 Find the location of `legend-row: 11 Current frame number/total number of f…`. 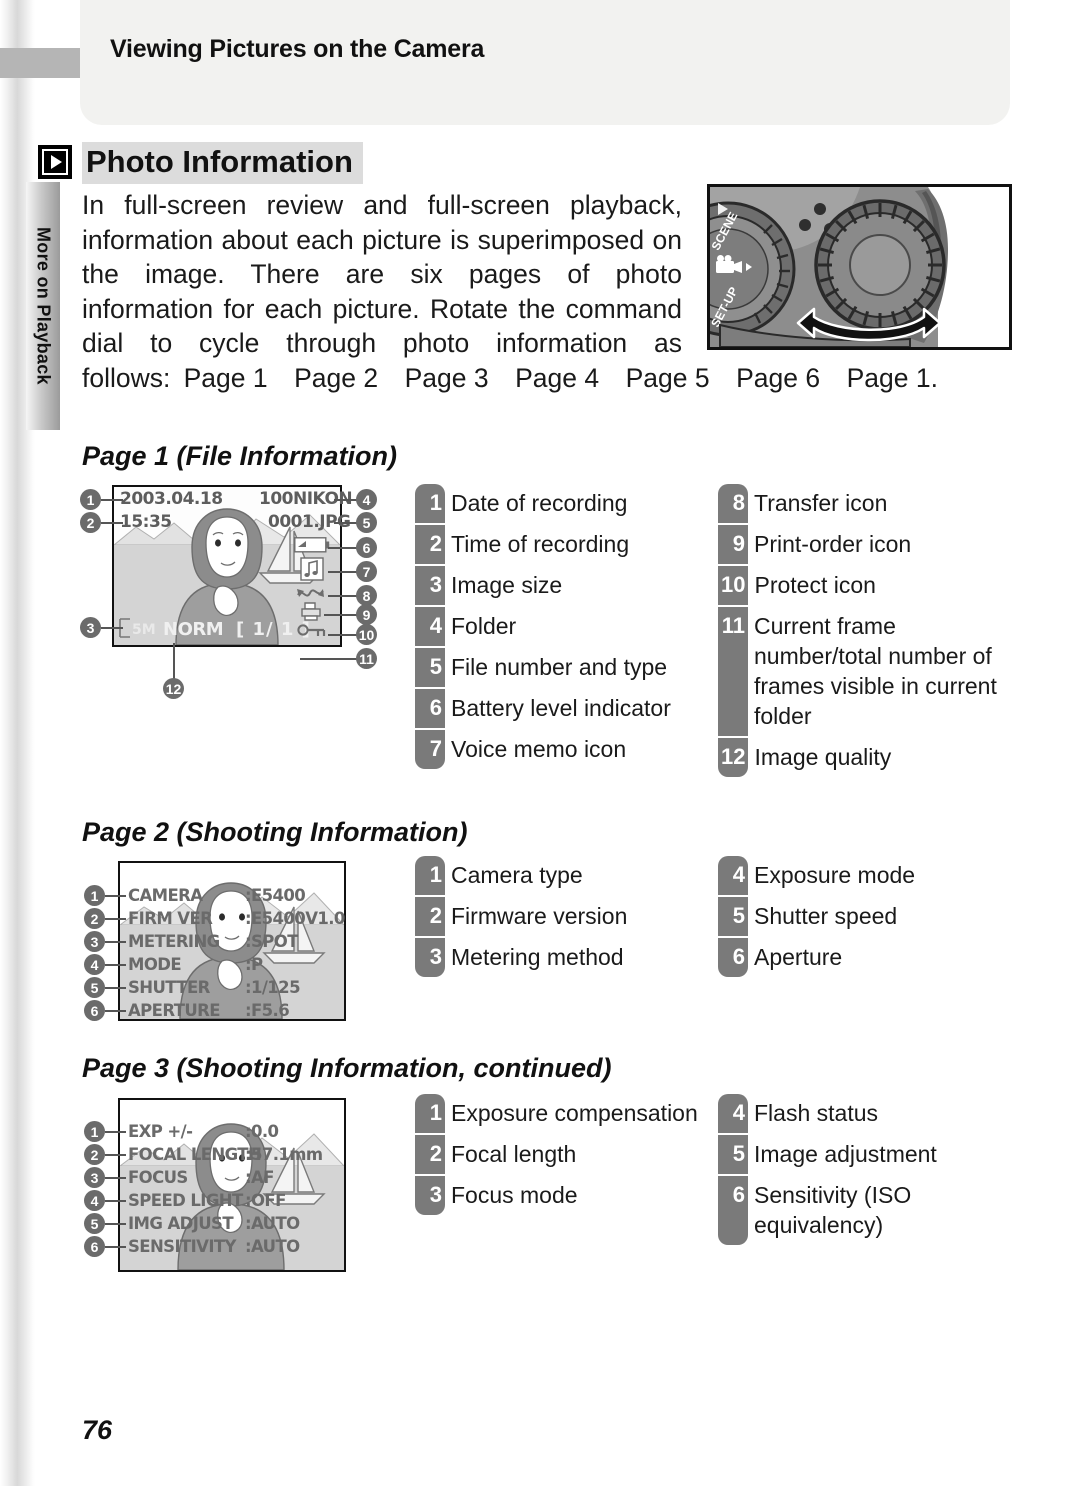

legend-row: 11 Current frame number/total number of f… is located at coordinates (868, 671).